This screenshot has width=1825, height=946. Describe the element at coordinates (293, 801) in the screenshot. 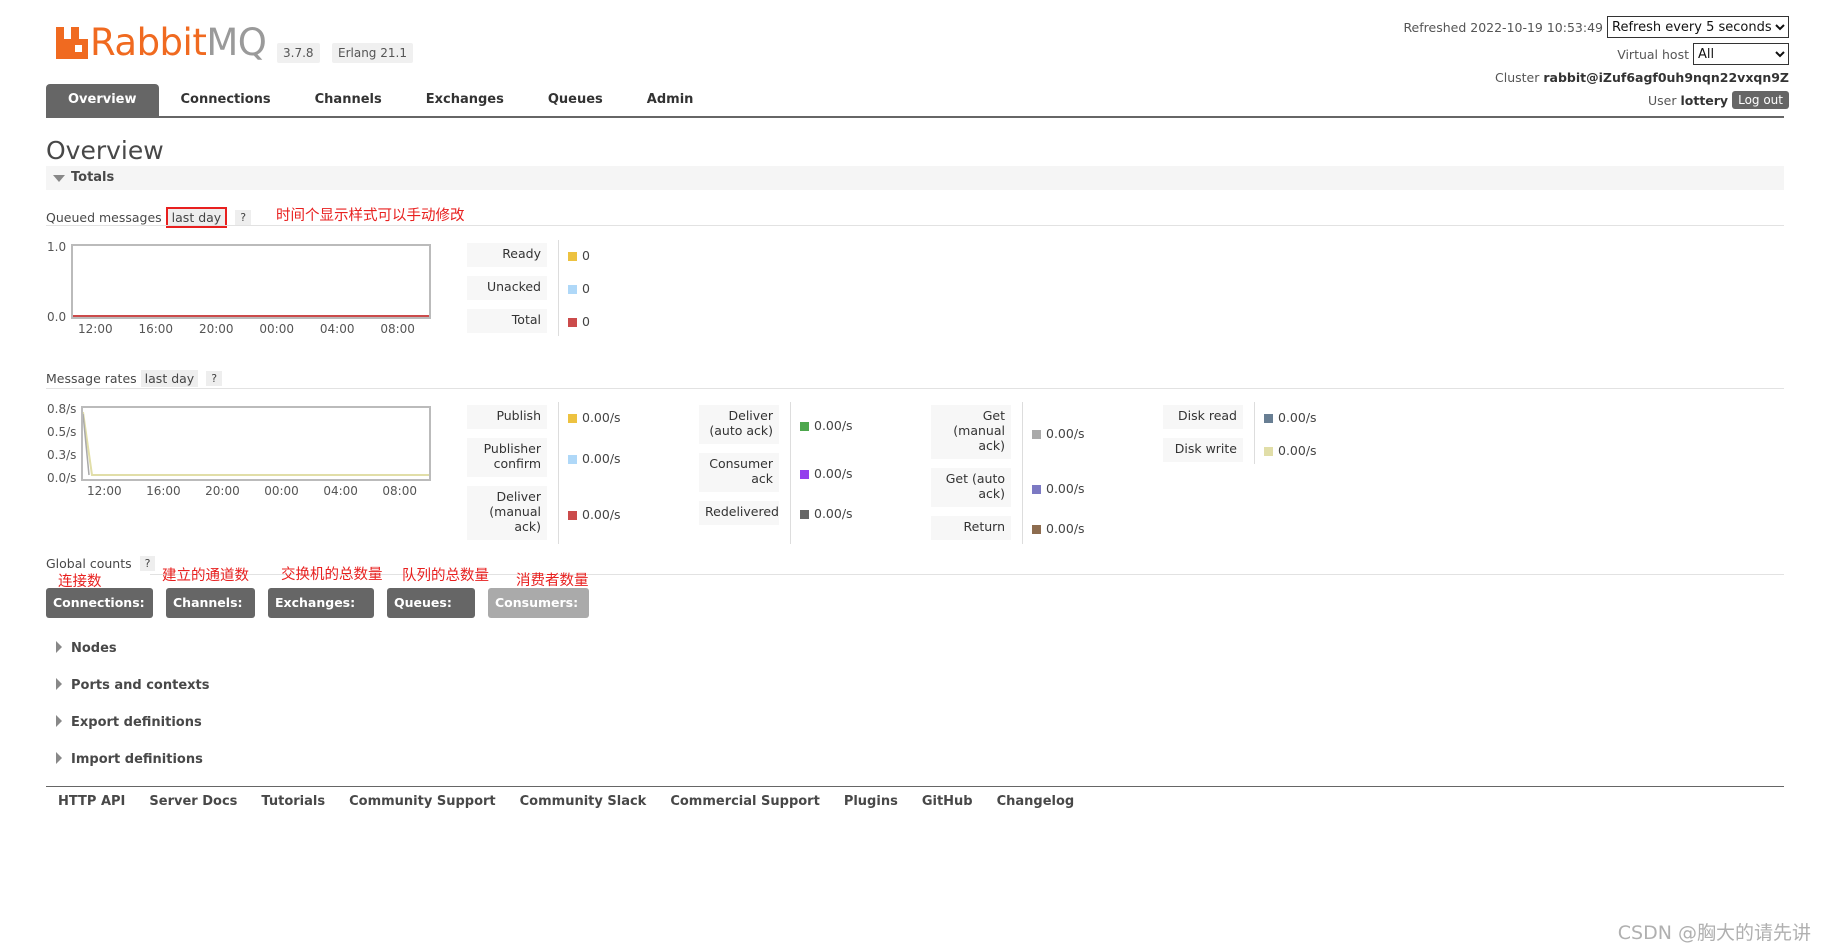

I see `footer-link-tutorials: Tutorials` at that location.